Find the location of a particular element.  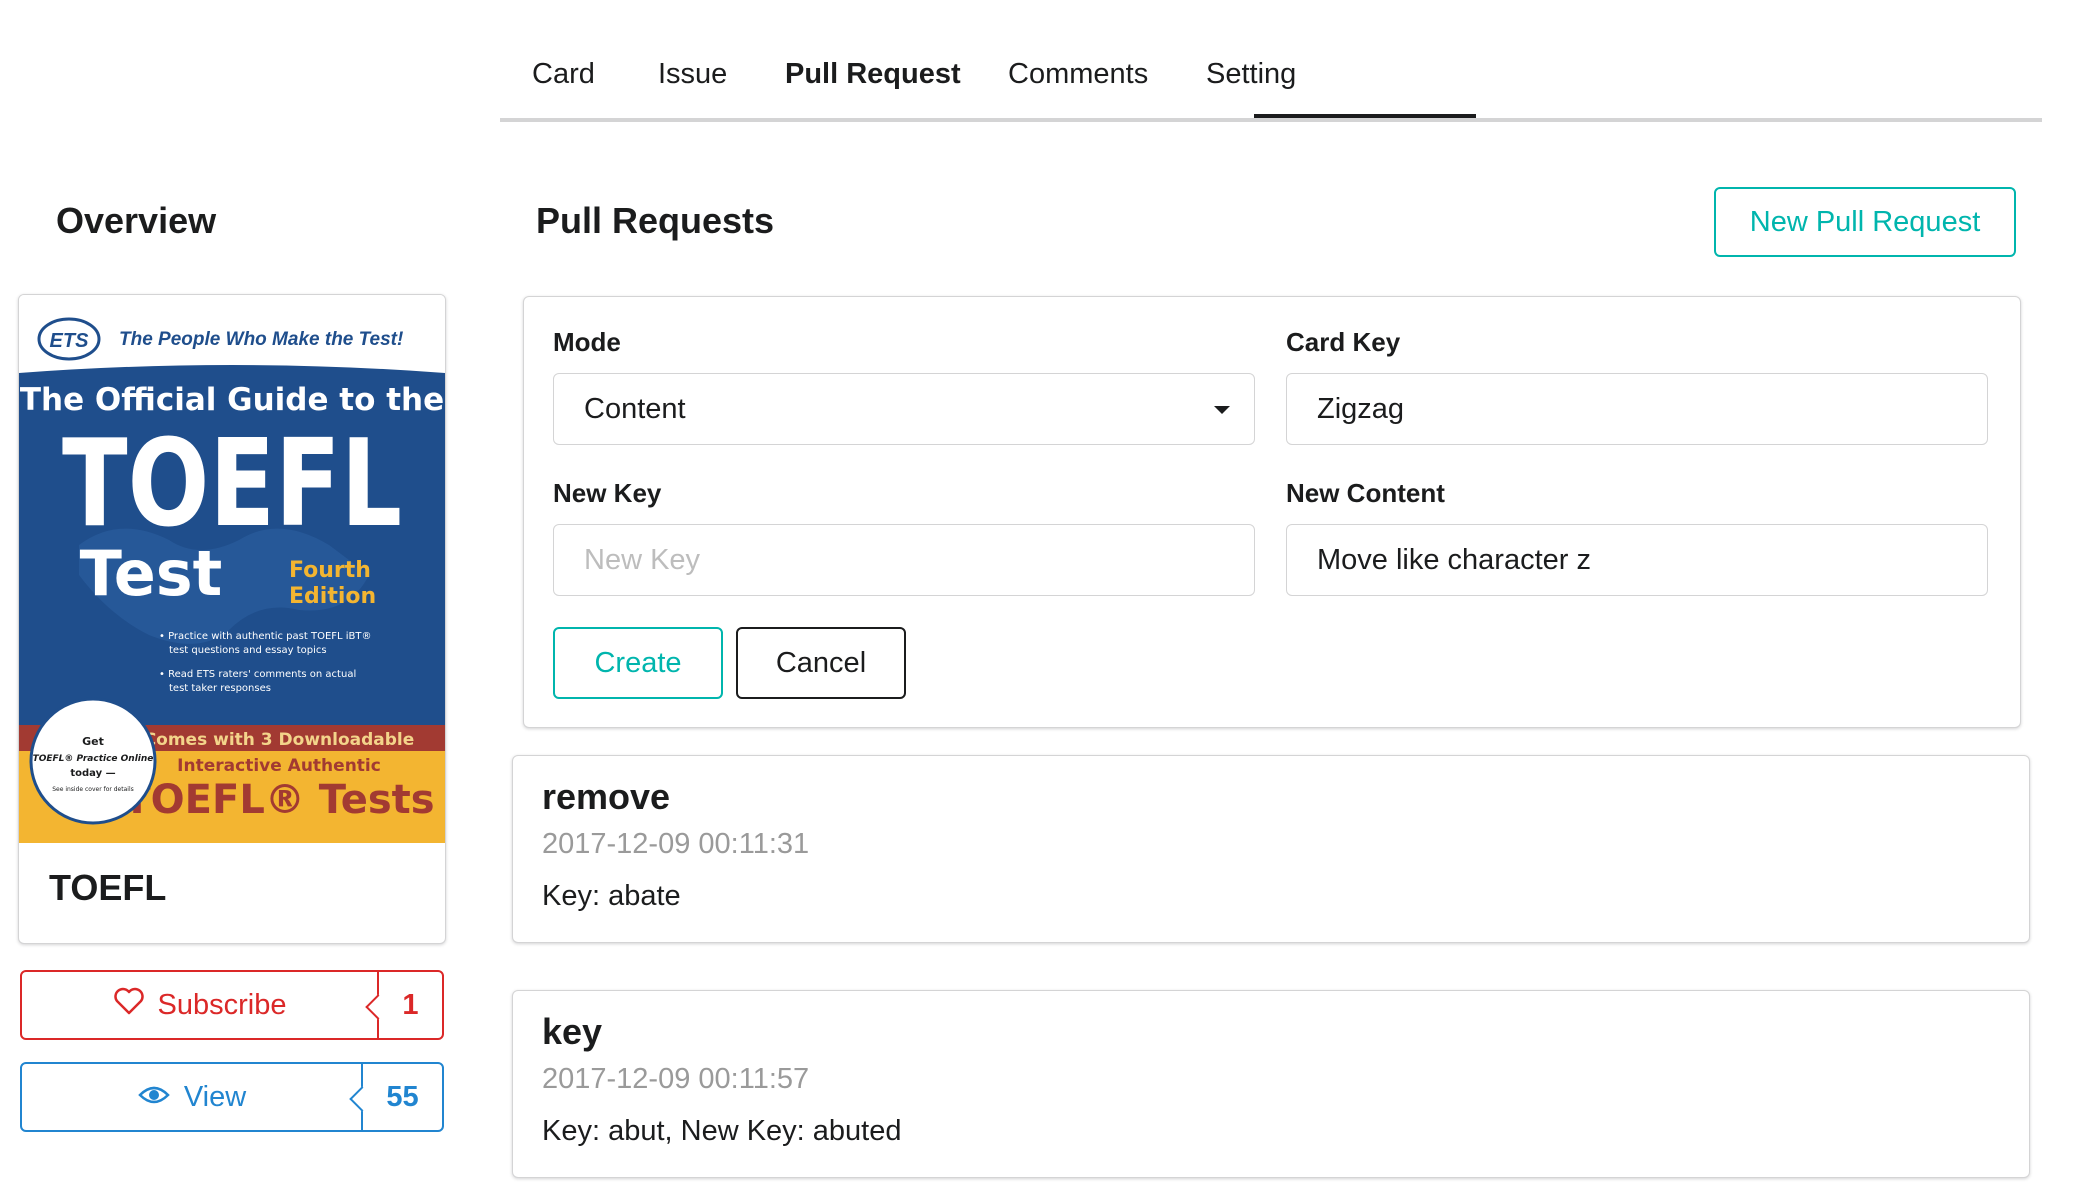

svg-text: See inside cover for details is located at coordinates (93, 789).